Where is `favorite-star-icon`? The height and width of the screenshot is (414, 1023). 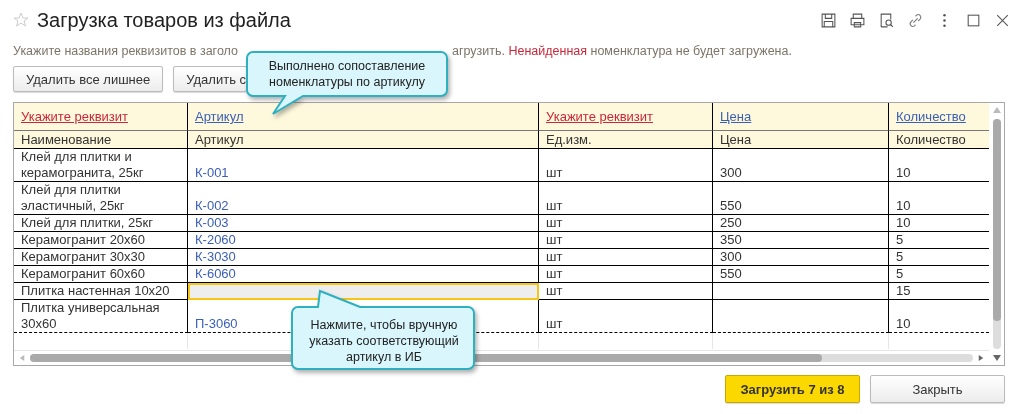 favorite-star-icon is located at coordinates (21, 20).